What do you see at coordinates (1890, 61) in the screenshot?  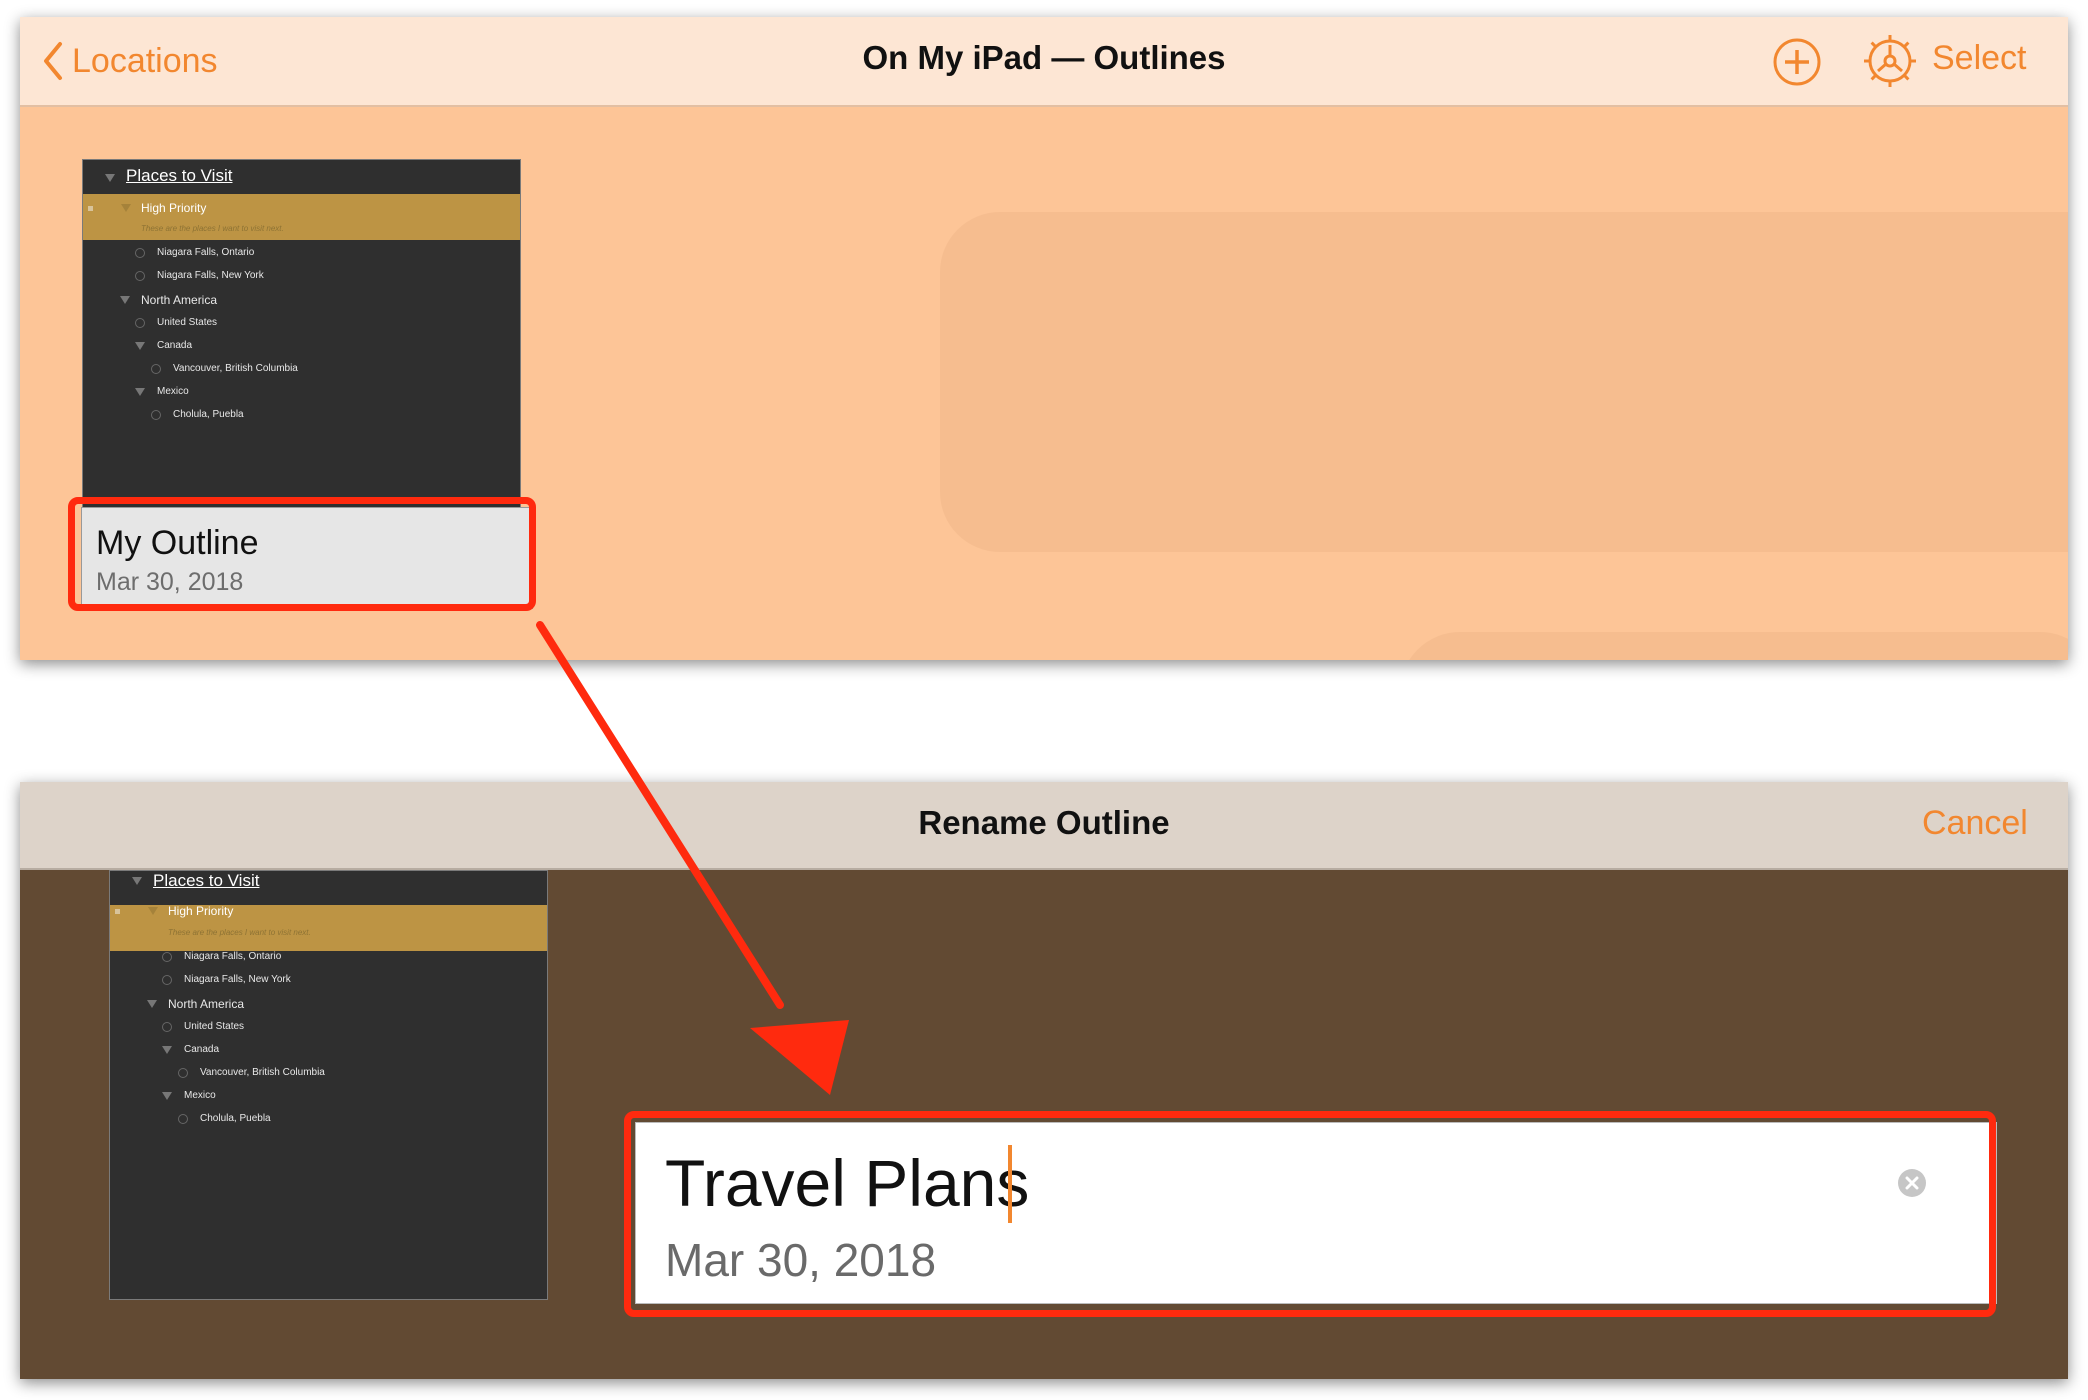 I see `gear-icon` at bounding box center [1890, 61].